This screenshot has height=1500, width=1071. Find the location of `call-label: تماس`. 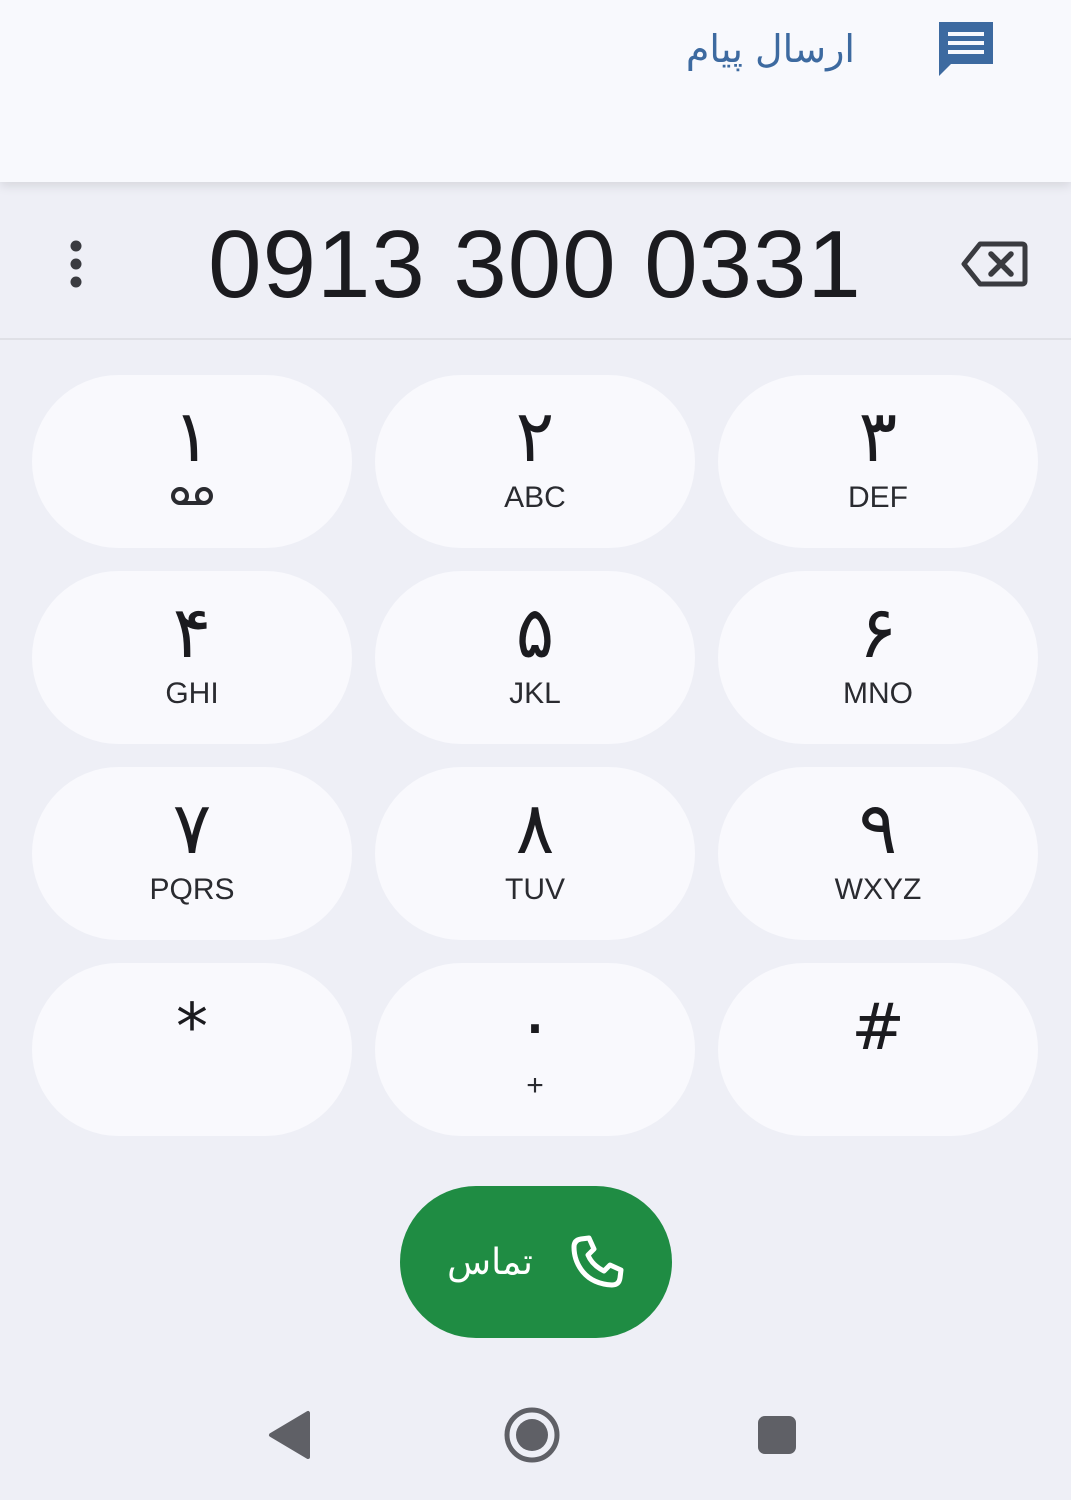

call-label: تماس is located at coordinates (490, 1262).